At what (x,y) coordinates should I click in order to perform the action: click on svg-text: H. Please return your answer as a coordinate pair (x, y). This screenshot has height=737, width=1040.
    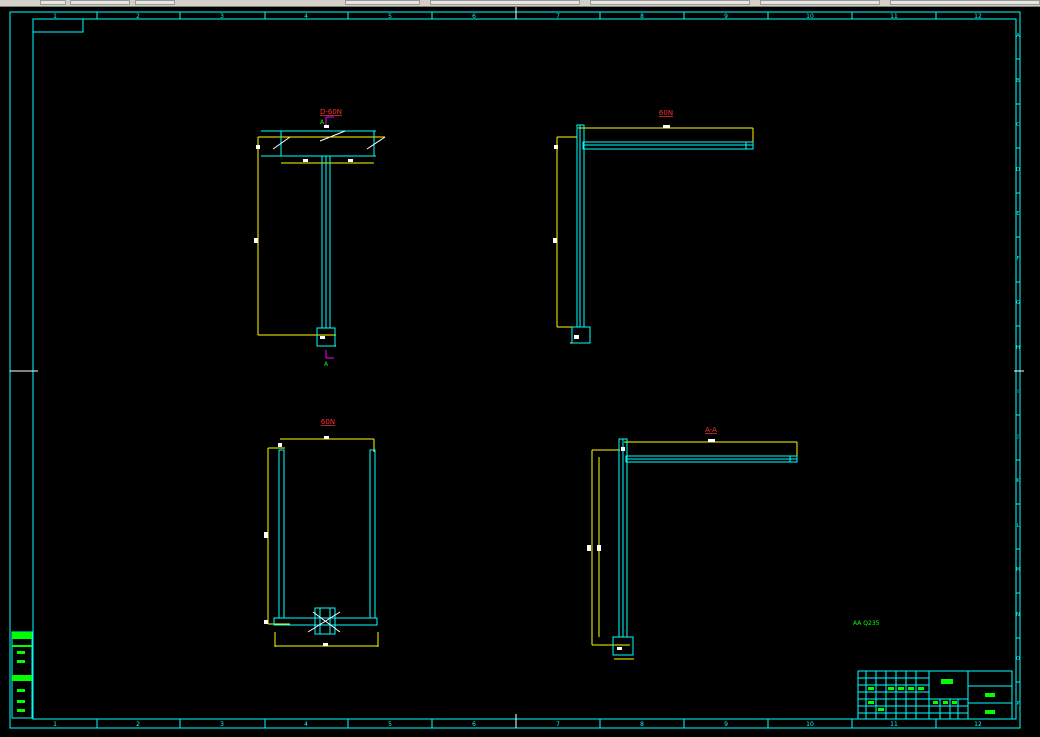
    Looking at the image, I should click on (1018, 348).